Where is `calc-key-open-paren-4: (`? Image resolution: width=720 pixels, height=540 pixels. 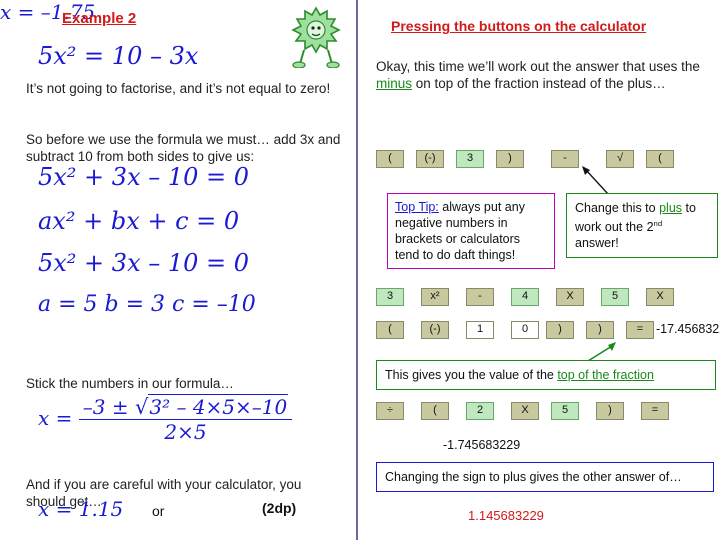
calc-key-open-paren-4: ( is located at coordinates (435, 411).